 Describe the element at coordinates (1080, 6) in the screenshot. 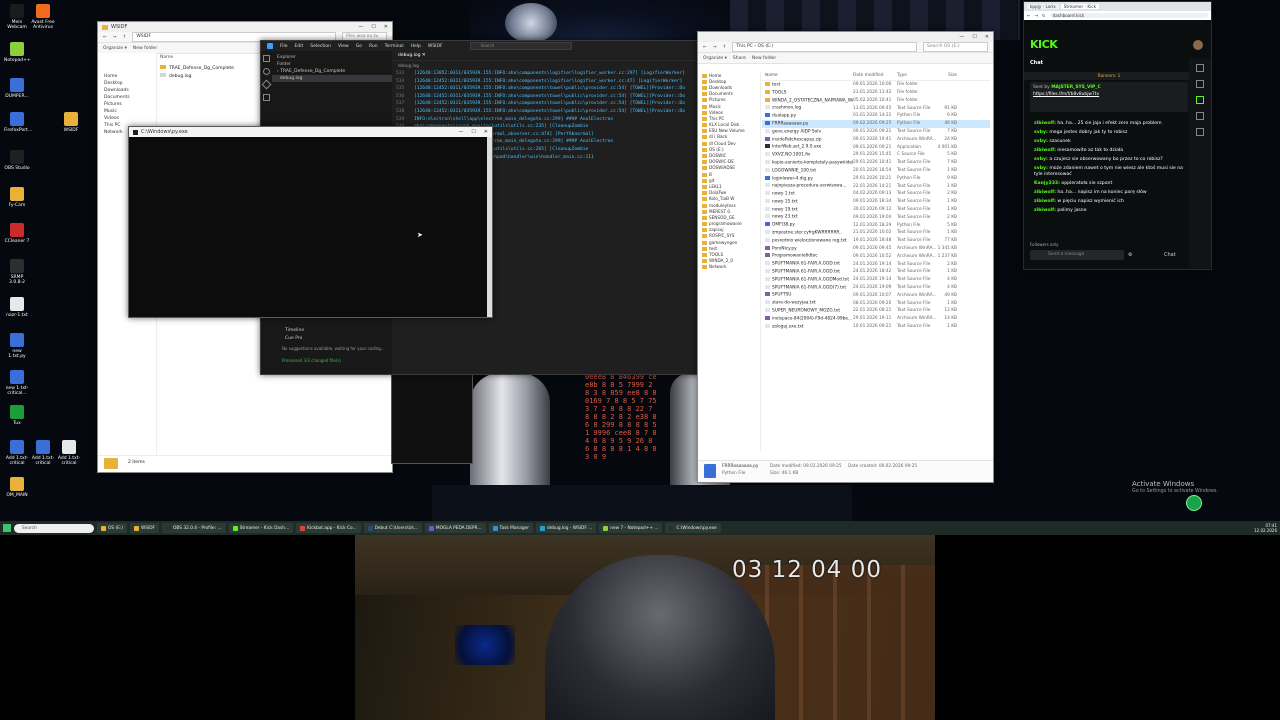

I see `tab-streamer: Streamer - Kick` at that location.